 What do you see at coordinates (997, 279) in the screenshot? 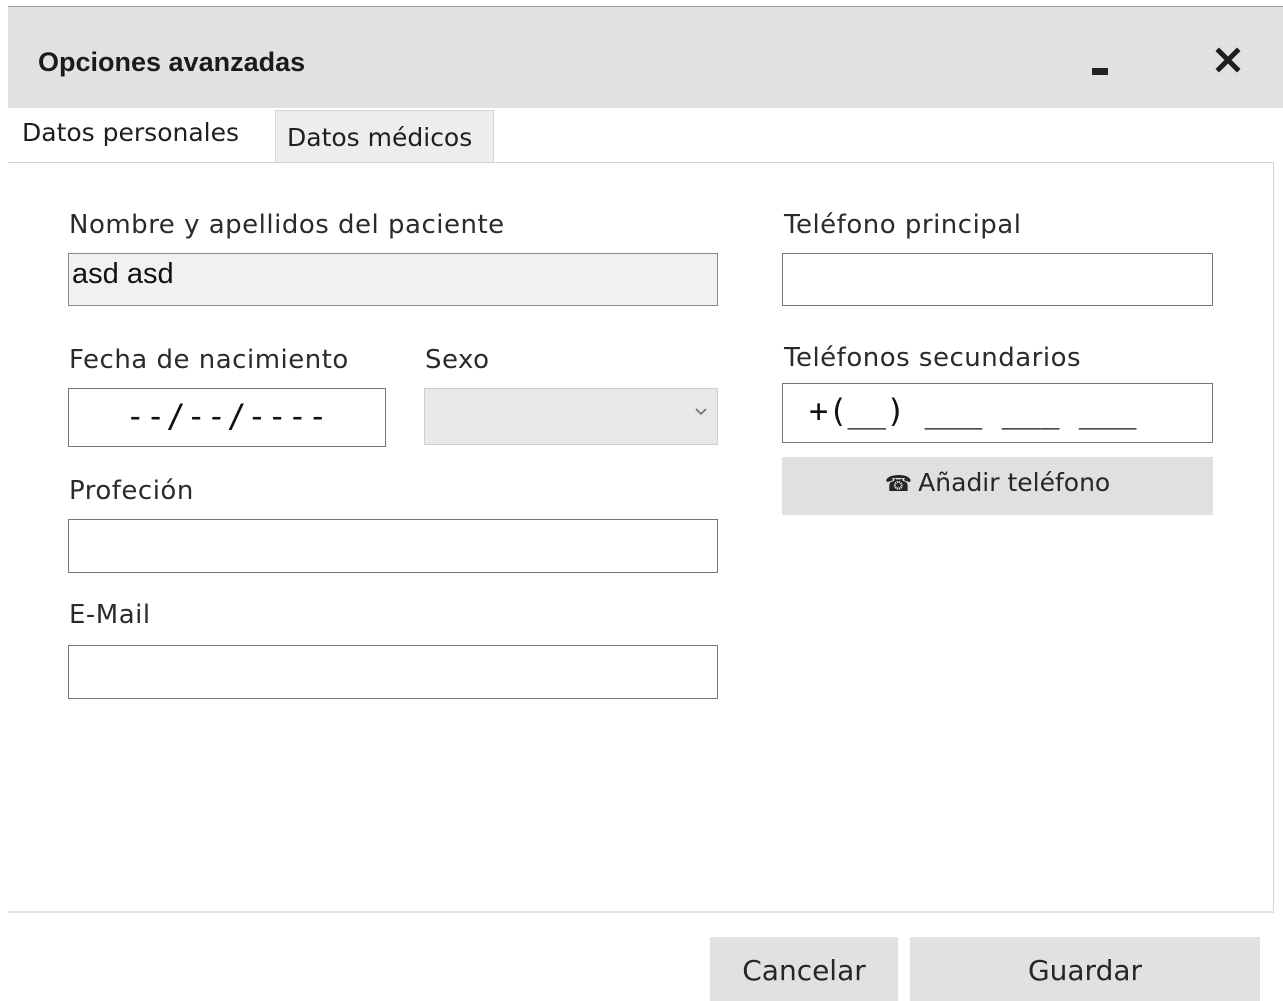
I see `main-phone-field` at bounding box center [997, 279].